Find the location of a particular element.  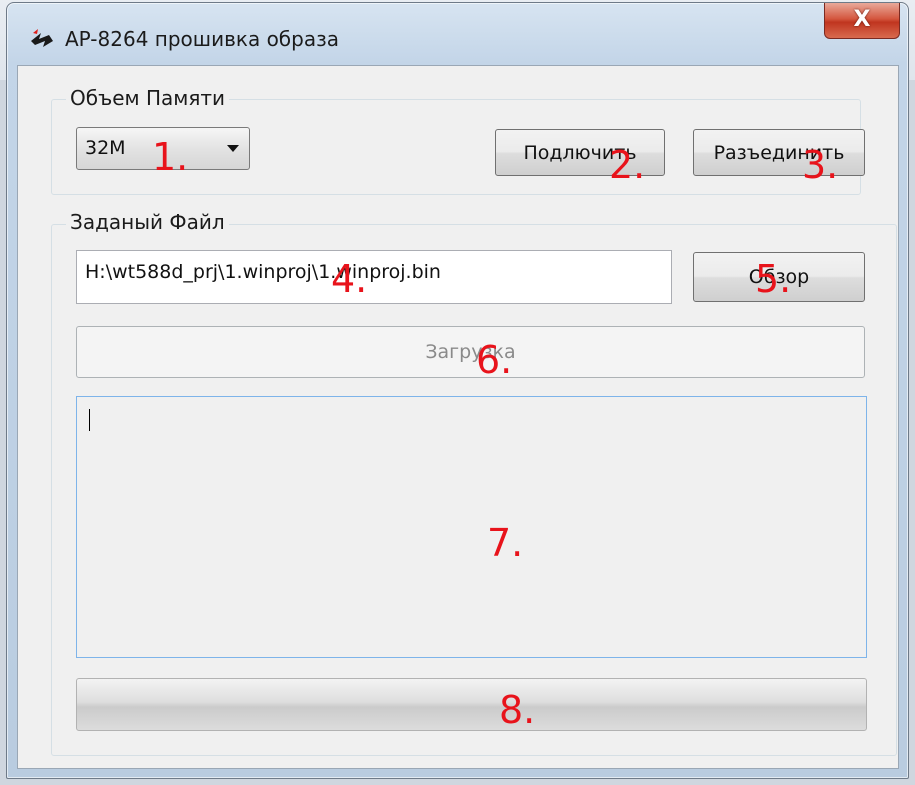

close-button: X is located at coordinates (862, 21).